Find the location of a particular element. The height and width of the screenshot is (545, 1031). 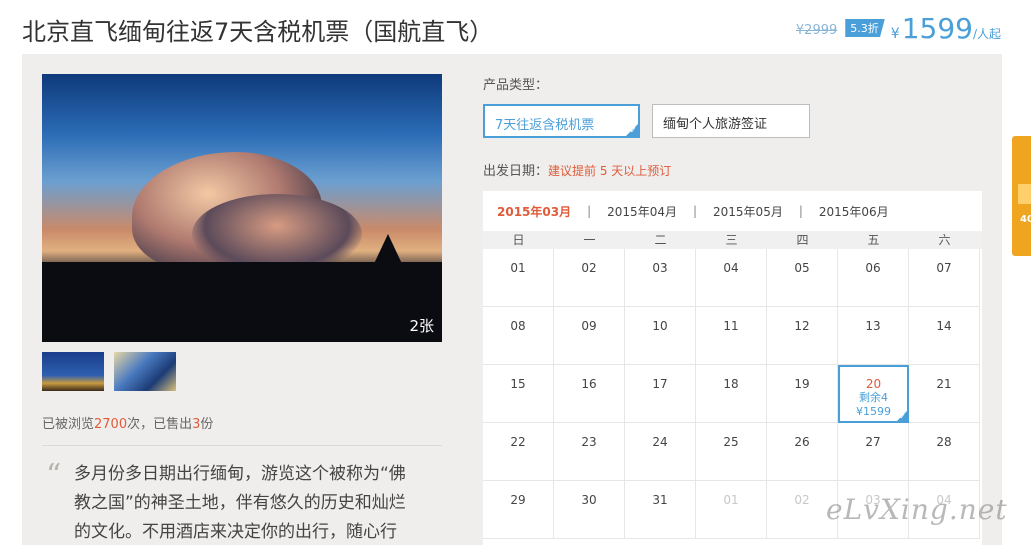

remaining-seats: 剩余4 is located at coordinates (873, 397).